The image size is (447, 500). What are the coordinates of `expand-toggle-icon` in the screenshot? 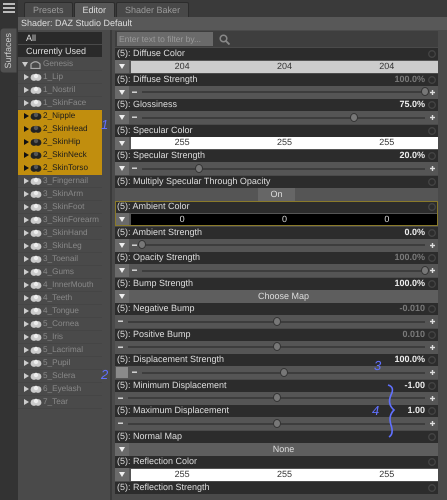 It's located at (25, 64).